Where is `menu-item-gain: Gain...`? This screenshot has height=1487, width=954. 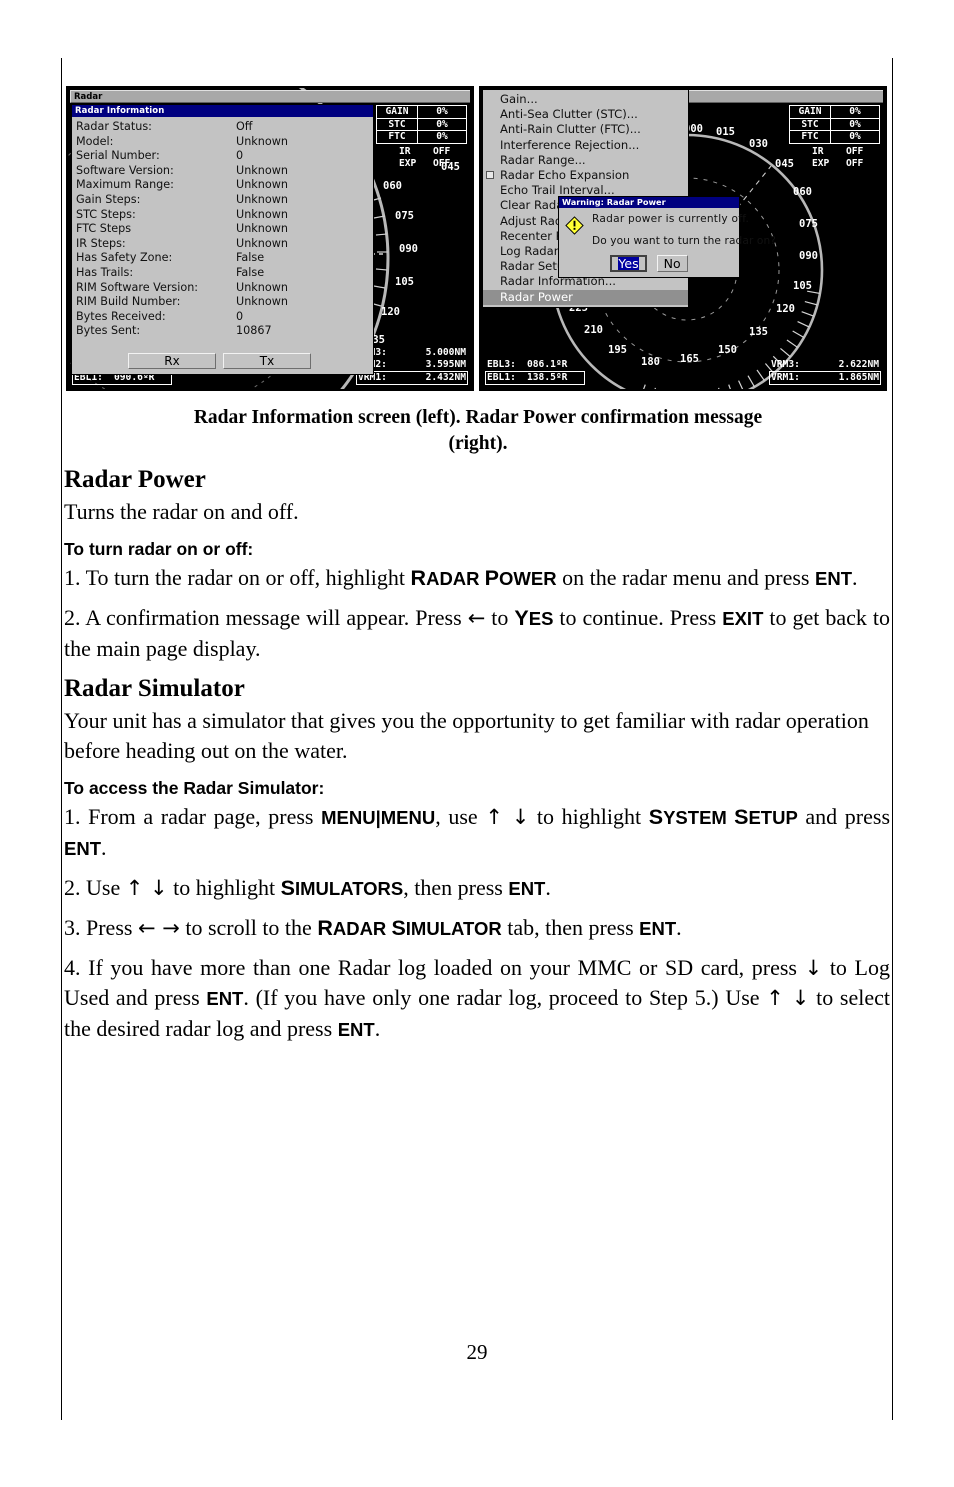
menu-item-gain: Gain... is located at coordinates (585, 99).